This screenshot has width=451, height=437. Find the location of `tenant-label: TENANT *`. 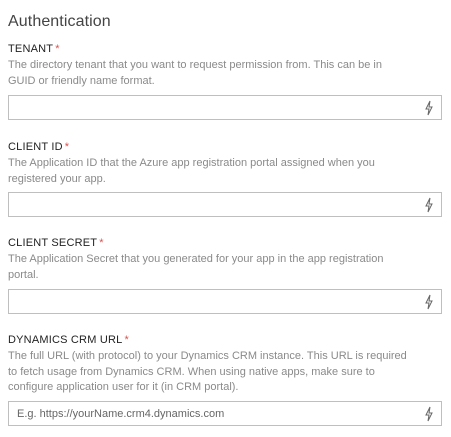

tenant-label: TENANT * is located at coordinates (225, 49).